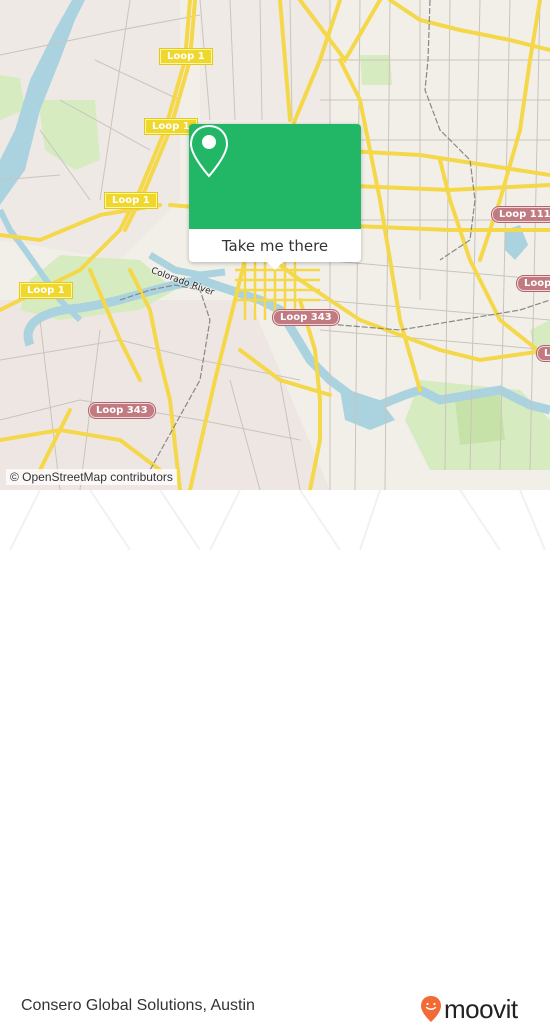  Describe the element at coordinates (91, 477) in the screenshot. I see `map-attribution: © OpenStreetMap contributors` at that location.